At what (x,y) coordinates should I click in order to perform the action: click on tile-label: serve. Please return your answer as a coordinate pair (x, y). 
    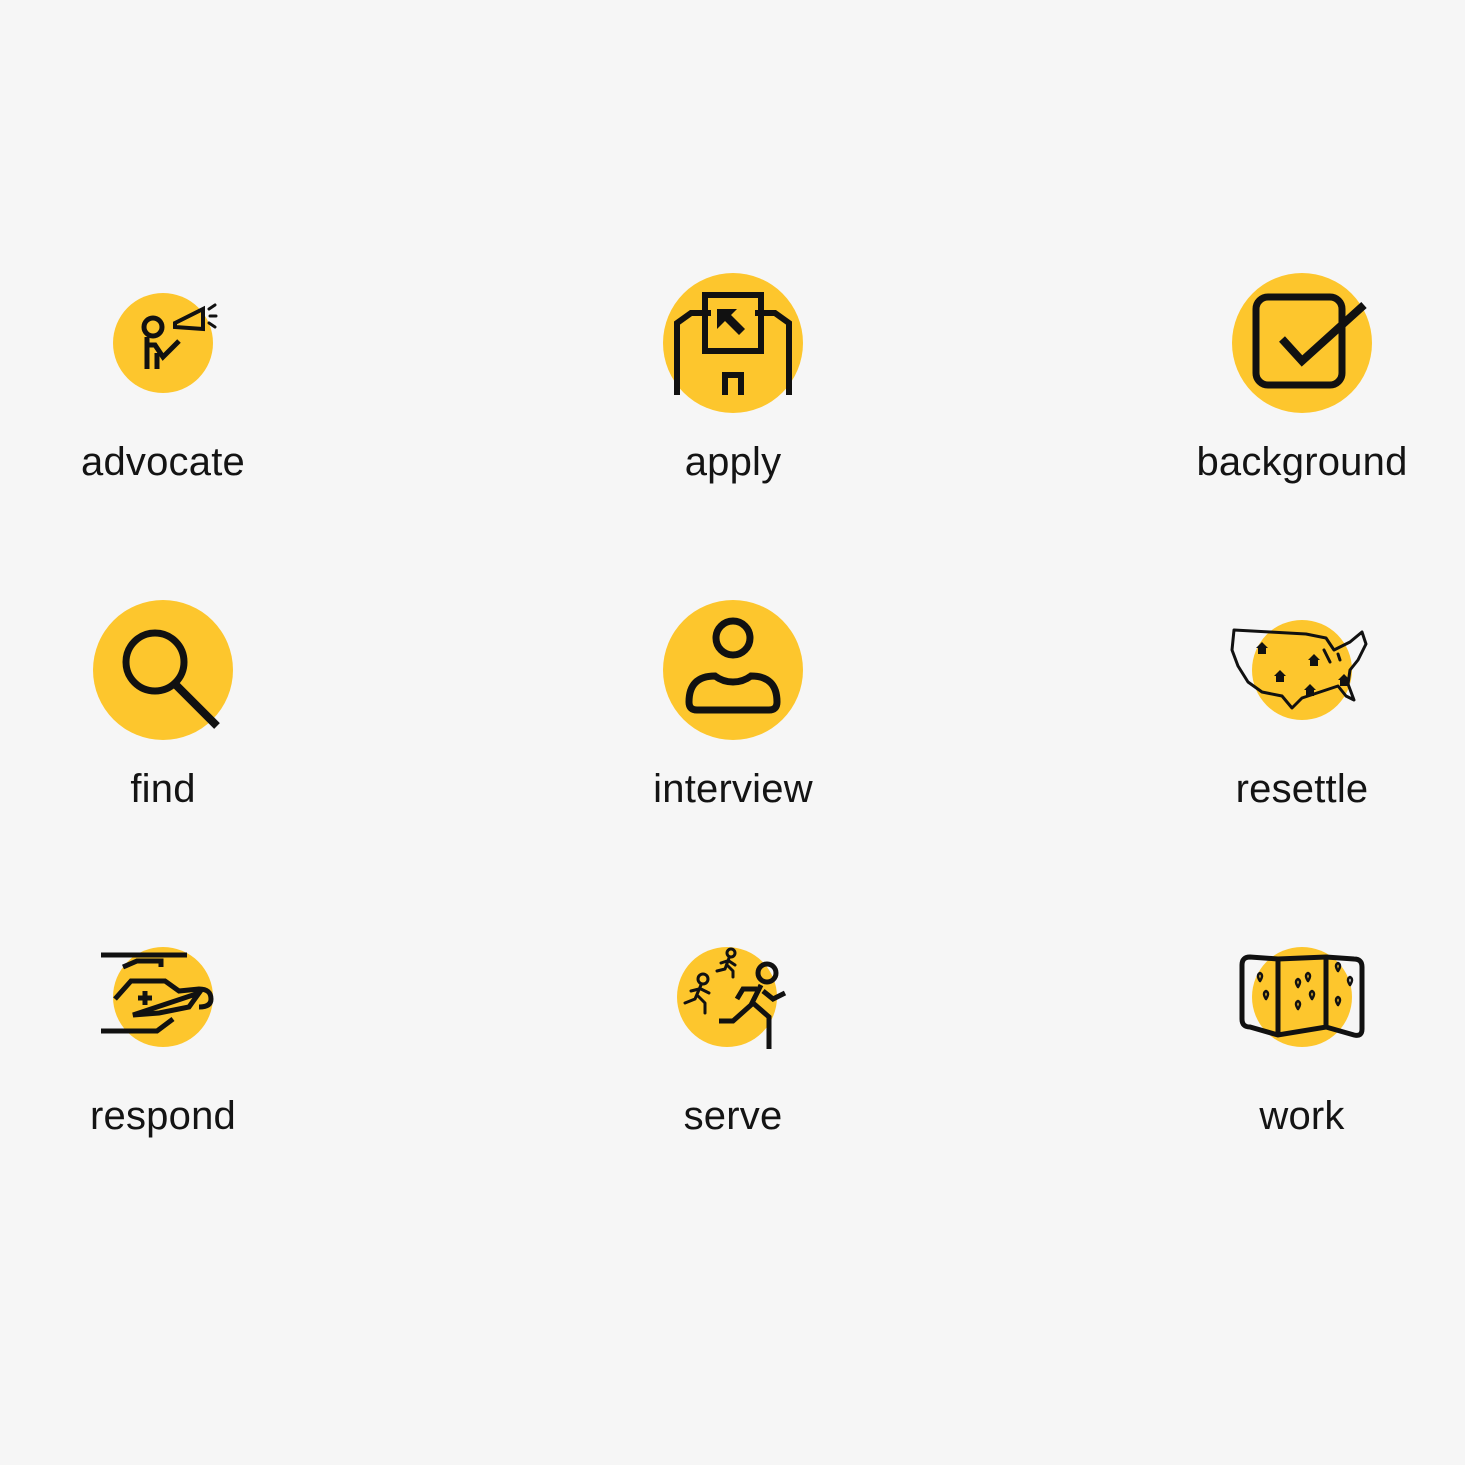
    Looking at the image, I should click on (733, 1116).